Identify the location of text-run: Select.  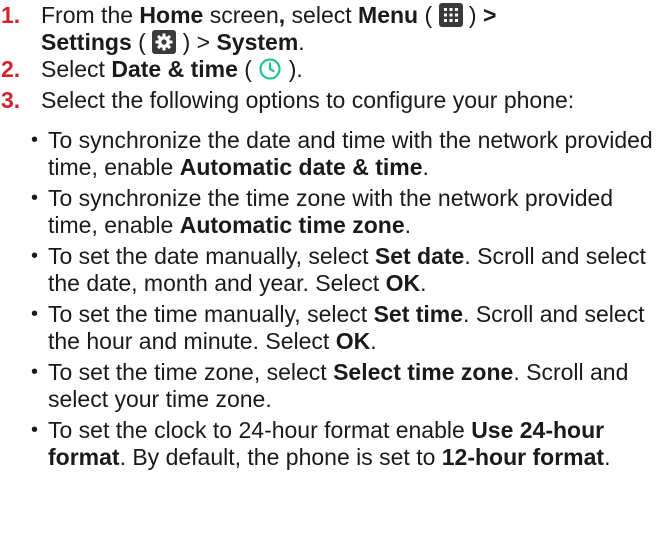
(76, 69).